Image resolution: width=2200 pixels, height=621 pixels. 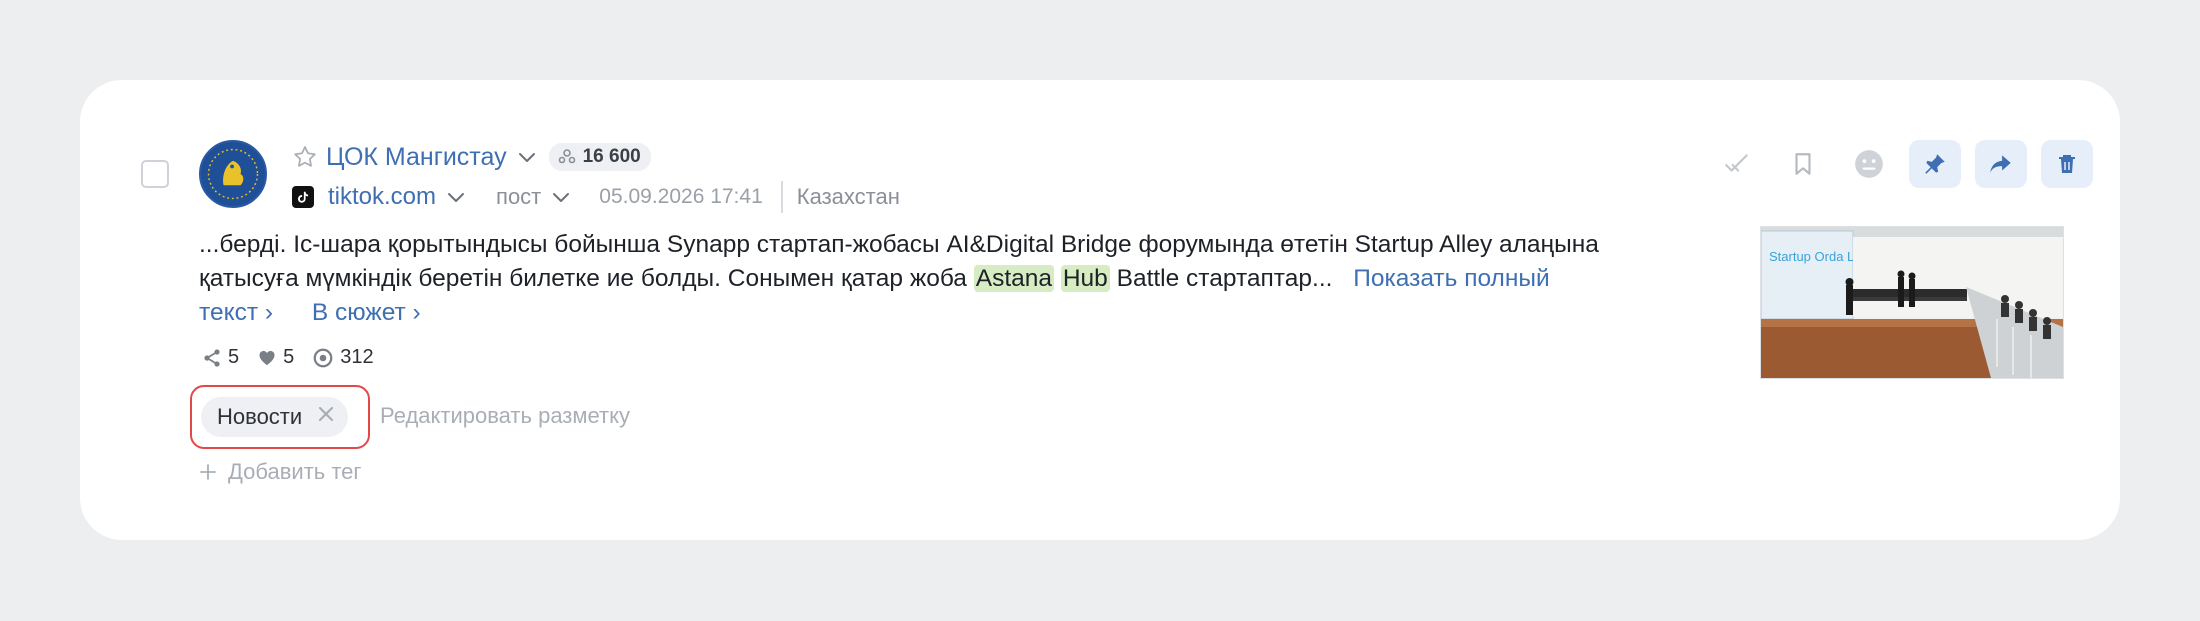 What do you see at coordinates (518, 197) in the screenshot?
I see `post-type-dropdown: пост` at bounding box center [518, 197].